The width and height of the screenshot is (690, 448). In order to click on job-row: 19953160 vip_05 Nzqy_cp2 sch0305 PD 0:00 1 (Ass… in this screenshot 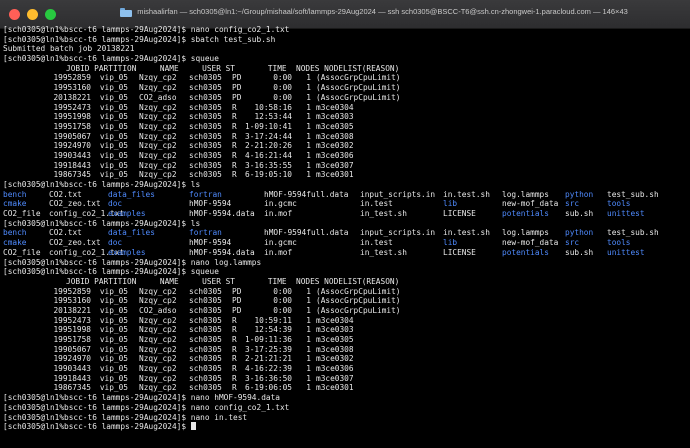, I will do `click(345, 88)`.